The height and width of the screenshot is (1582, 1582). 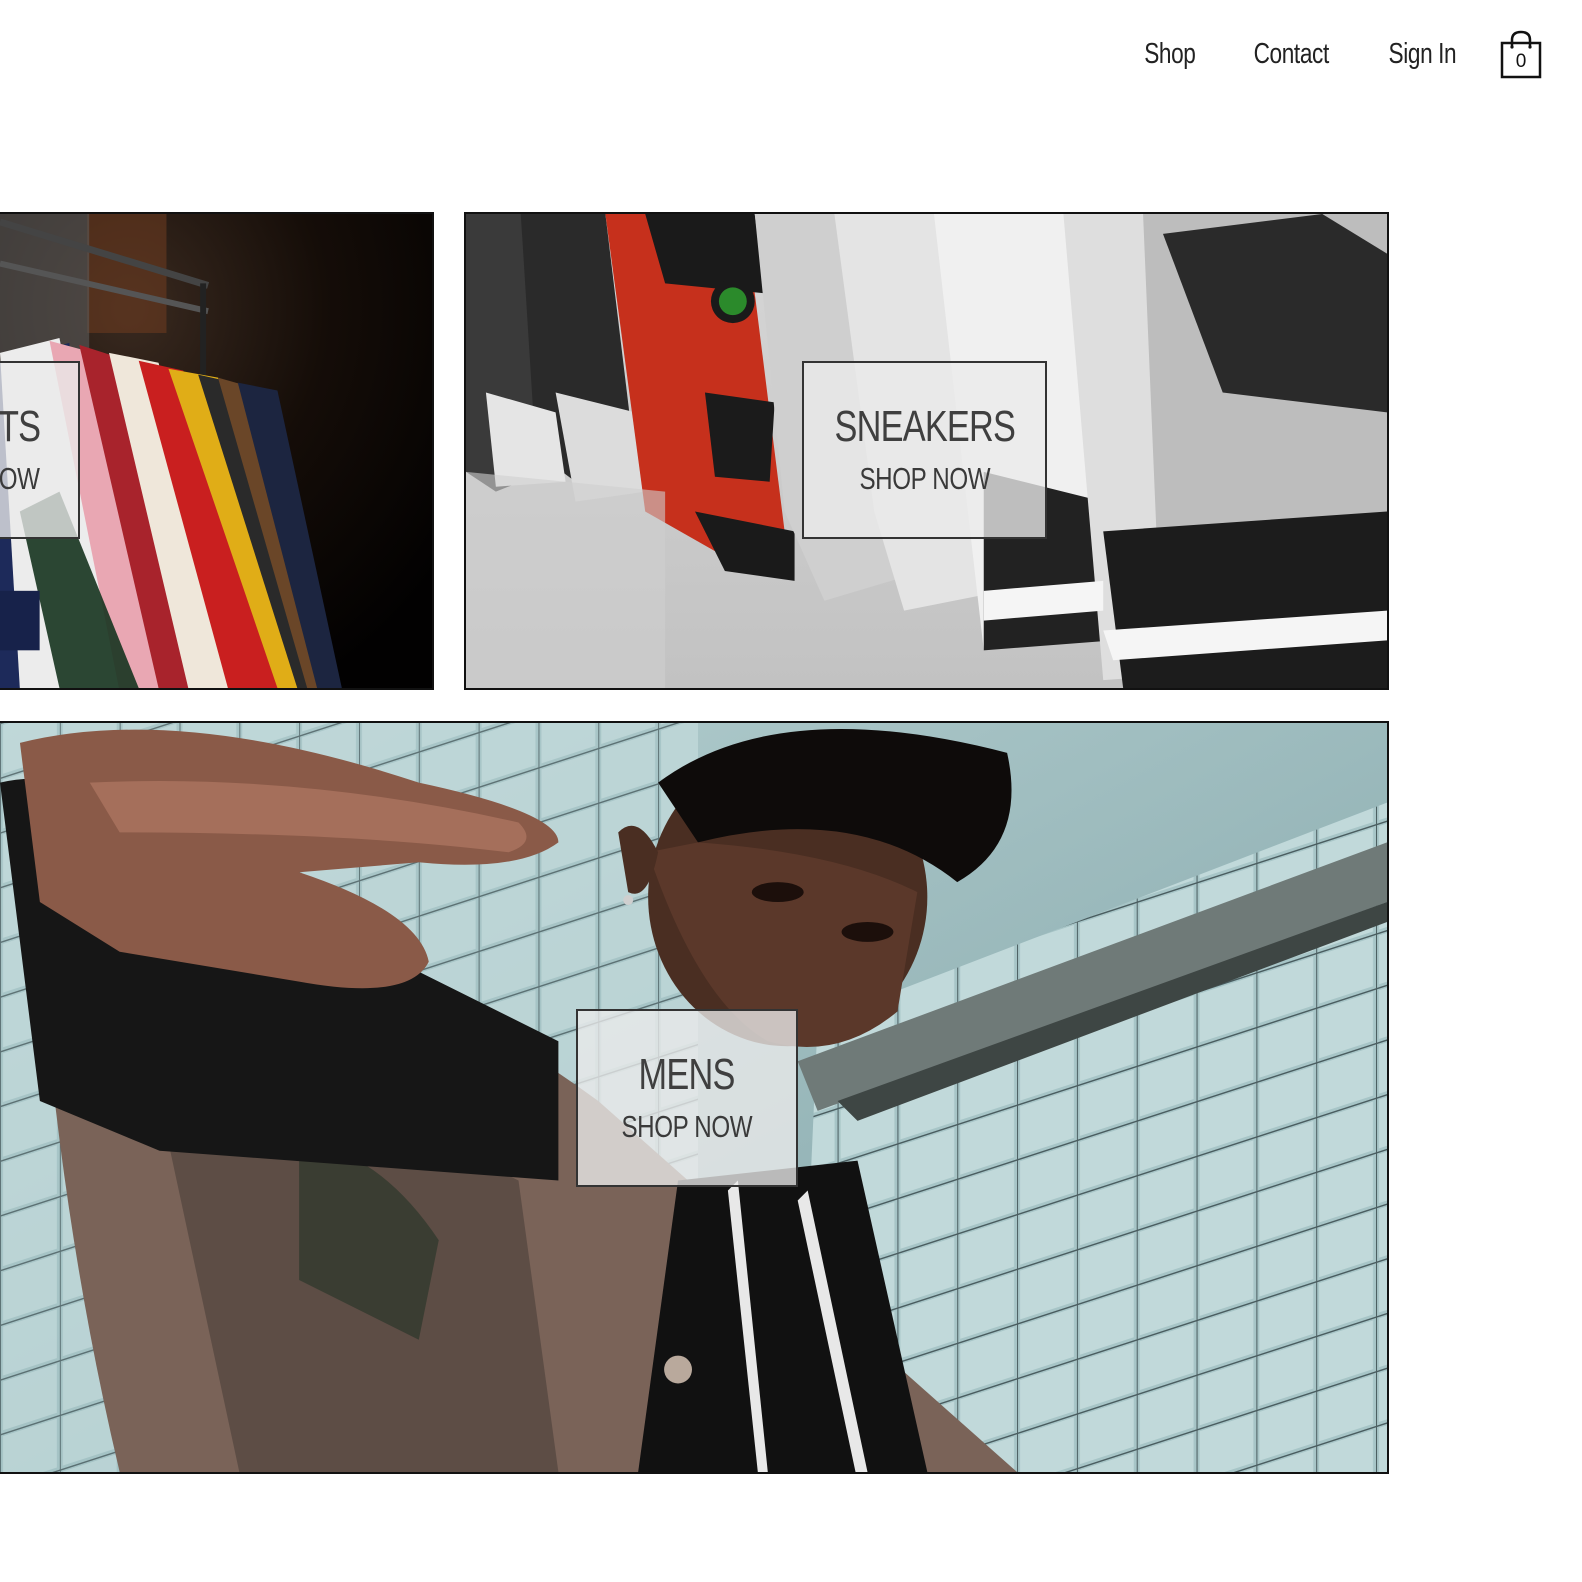 I want to click on jackets-shop-now-link: OW, so click(x=20, y=479).